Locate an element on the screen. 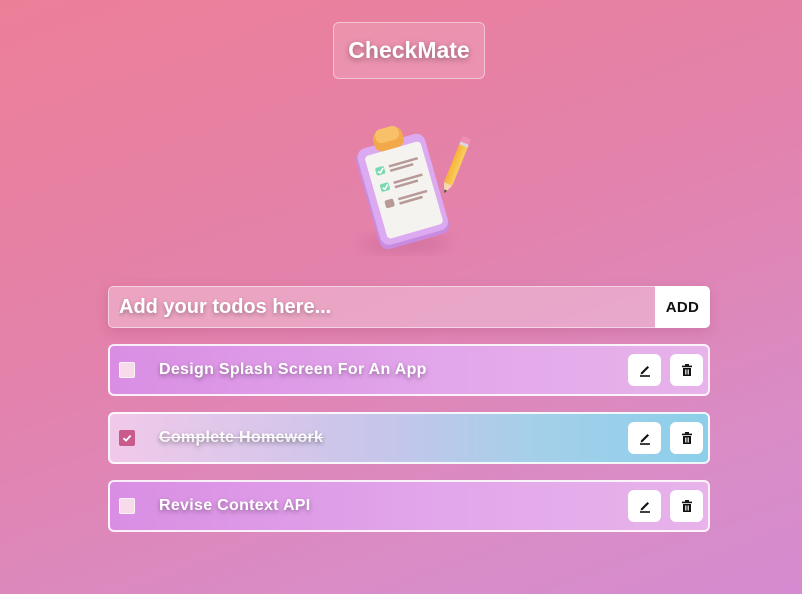 This screenshot has width=802, height=594. checkmark-icon is located at coordinates (127, 438).